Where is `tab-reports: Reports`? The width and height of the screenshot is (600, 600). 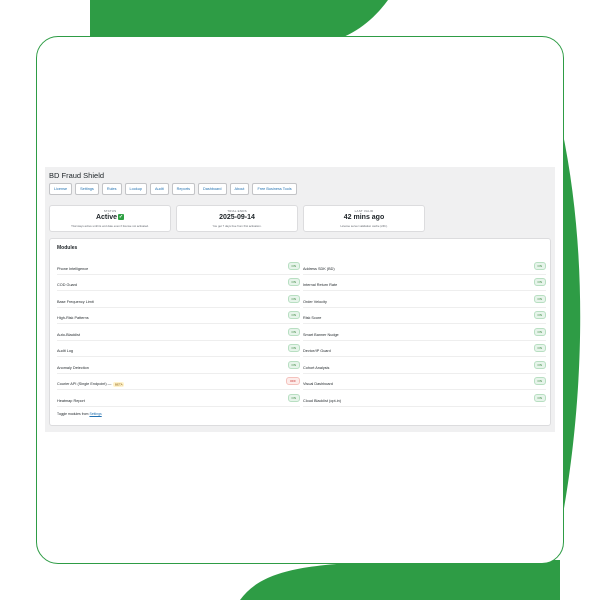
tab-reports: Reports is located at coordinates (183, 189).